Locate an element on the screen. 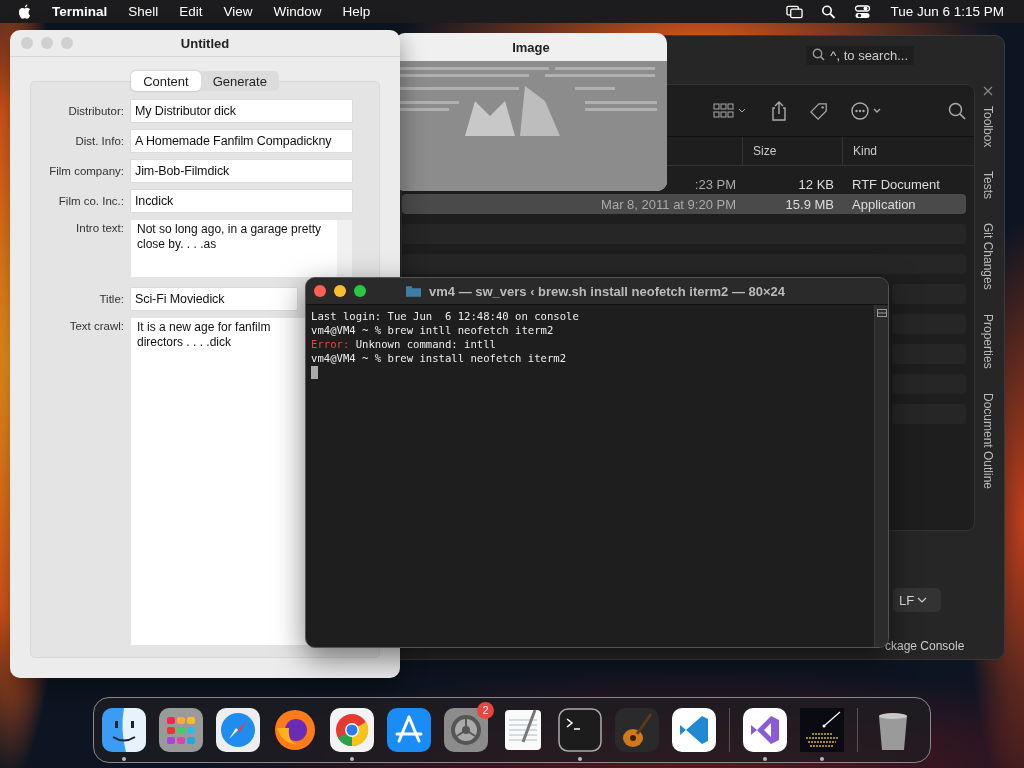  column-header: Kind is located at coordinates (908, 151).